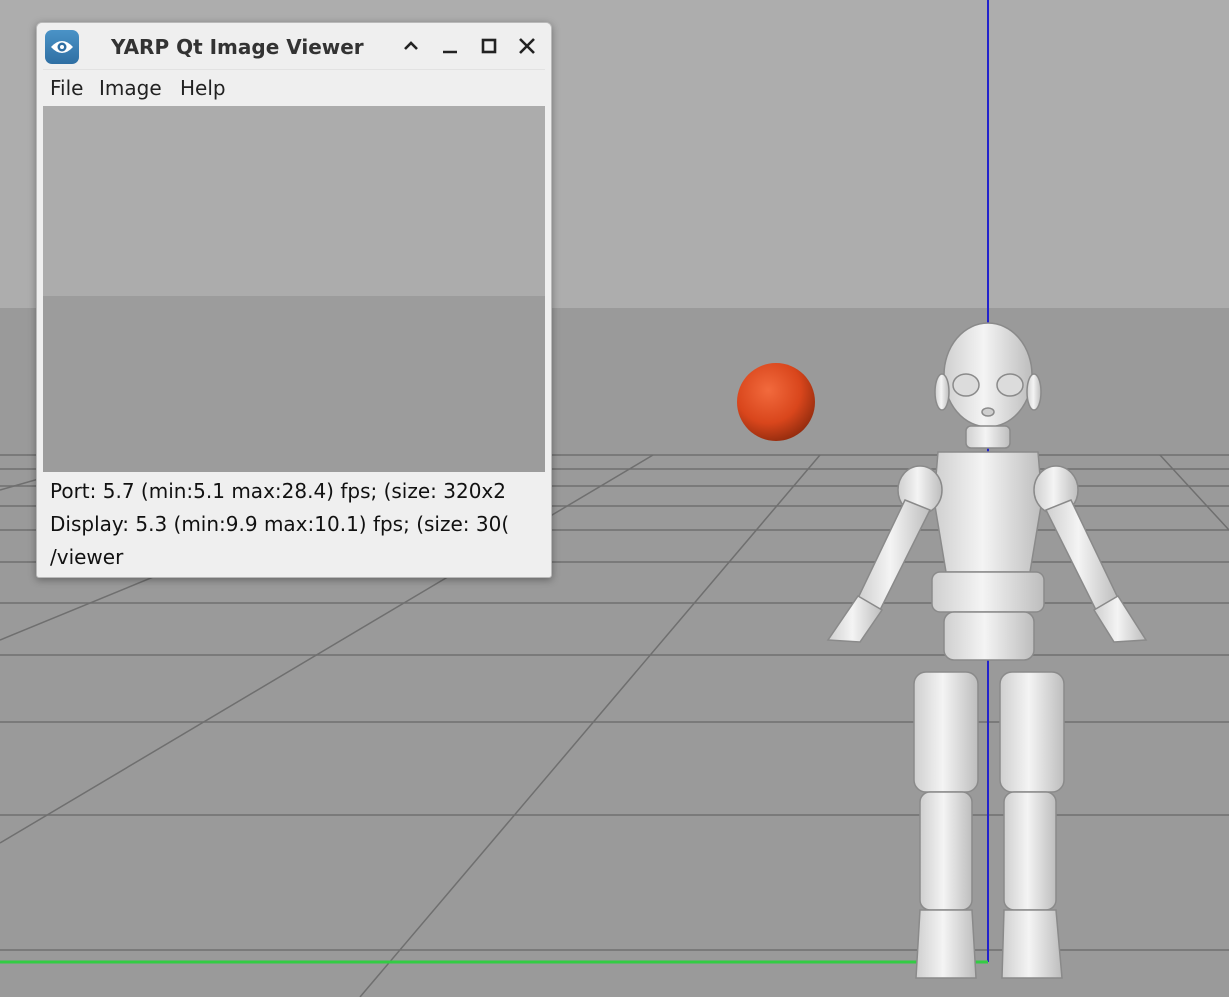 The image size is (1229, 997). What do you see at coordinates (1010, 385) in the screenshot?
I see `robot-eye-right` at bounding box center [1010, 385].